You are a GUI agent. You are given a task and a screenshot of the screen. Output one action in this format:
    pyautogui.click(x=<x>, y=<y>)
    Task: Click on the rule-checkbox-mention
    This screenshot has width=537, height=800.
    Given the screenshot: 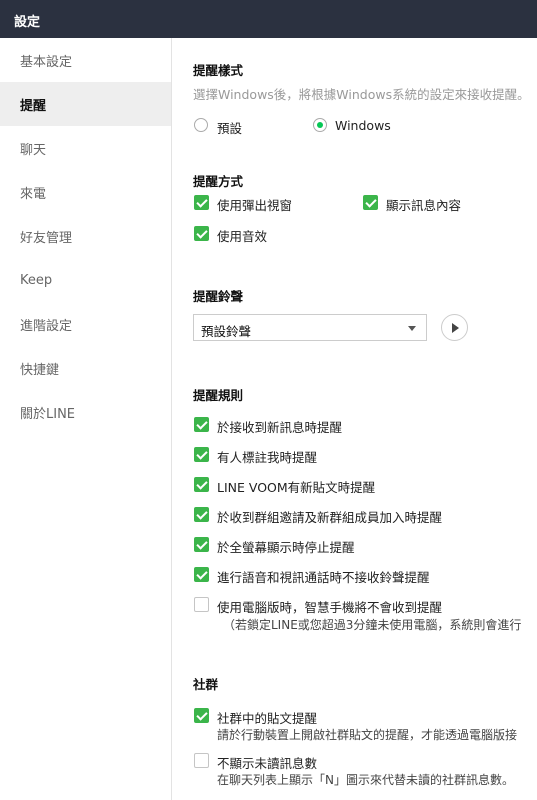 What is the action you would take?
    pyautogui.click(x=201, y=454)
    